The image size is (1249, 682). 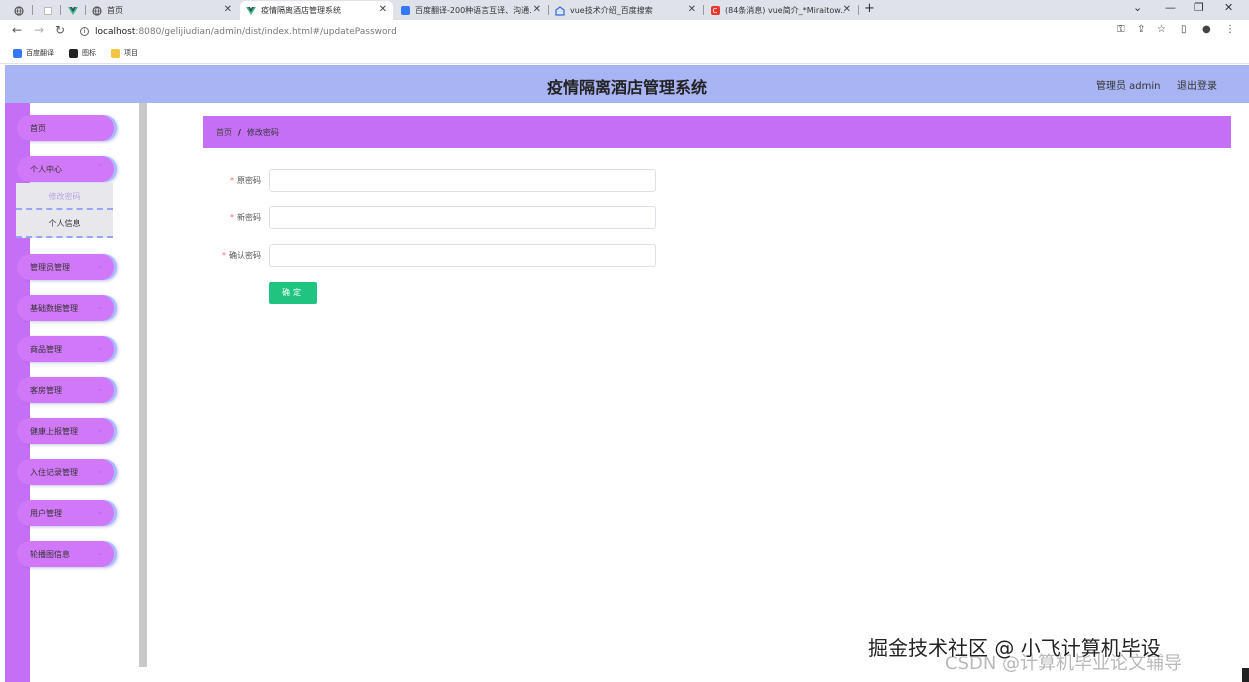 I want to click on browser-tab-active: 疫情隔离酒店管理系统 ✕, so click(x=316, y=10).